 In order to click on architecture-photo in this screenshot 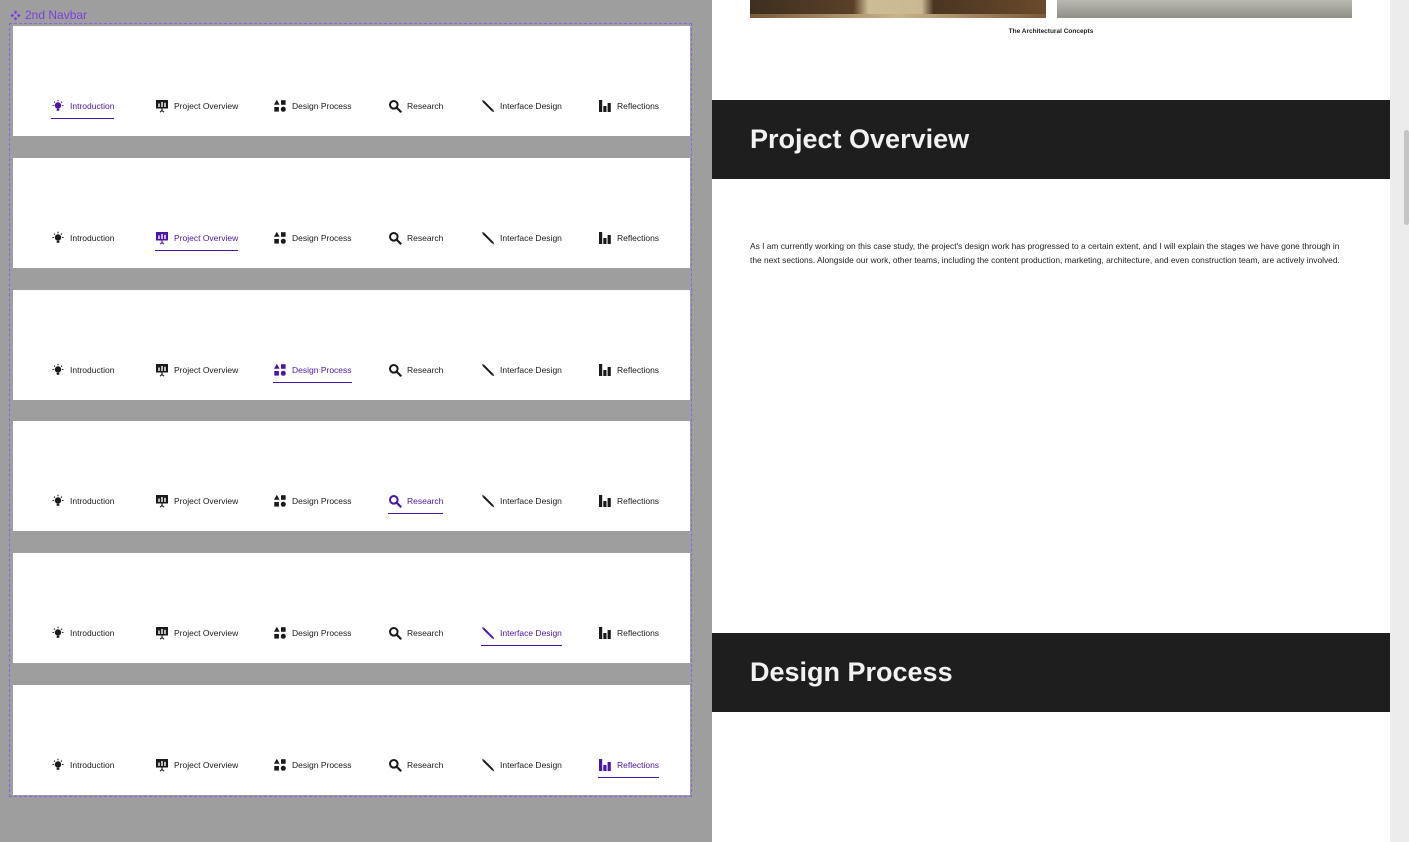, I will do `click(898, 9)`.